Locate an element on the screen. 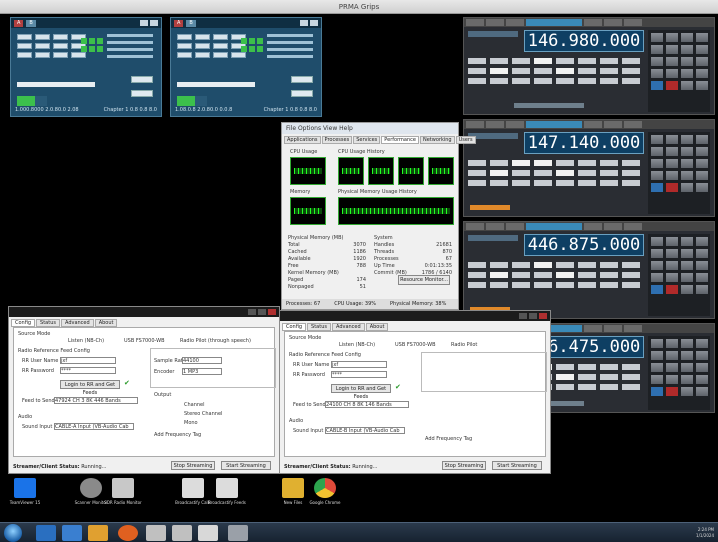 This screenshot has height=542, width=718. sound-input-select: CABLE-B Input (VB-Audio Cab is located at coordinates (365, 430).